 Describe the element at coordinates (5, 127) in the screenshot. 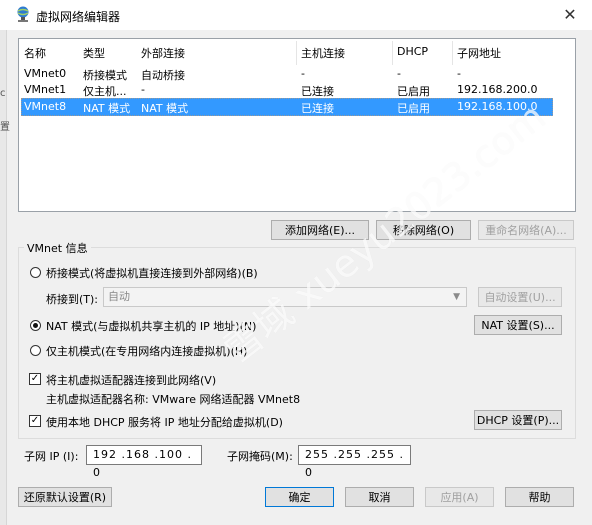

I see `background-text-fragment: 置` at that location.